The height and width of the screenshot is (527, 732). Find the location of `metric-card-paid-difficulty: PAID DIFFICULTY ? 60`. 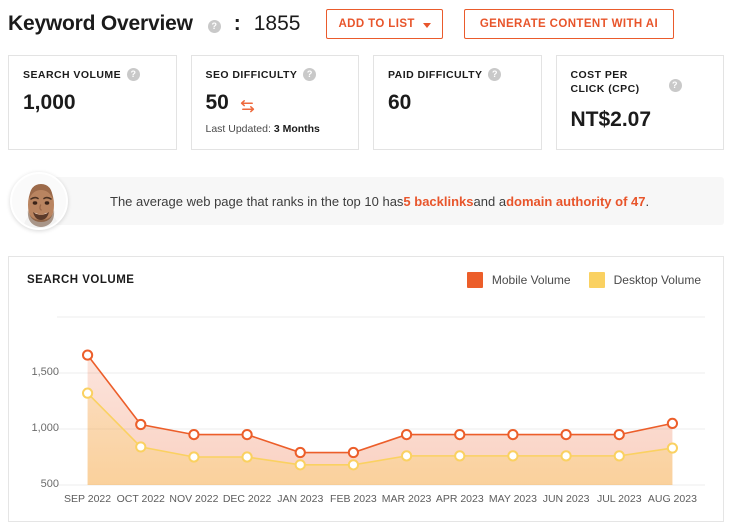

metric-card-paid-difficulty: PAID DIFFICULTY ? 60 is located at coordinates (457, 102).